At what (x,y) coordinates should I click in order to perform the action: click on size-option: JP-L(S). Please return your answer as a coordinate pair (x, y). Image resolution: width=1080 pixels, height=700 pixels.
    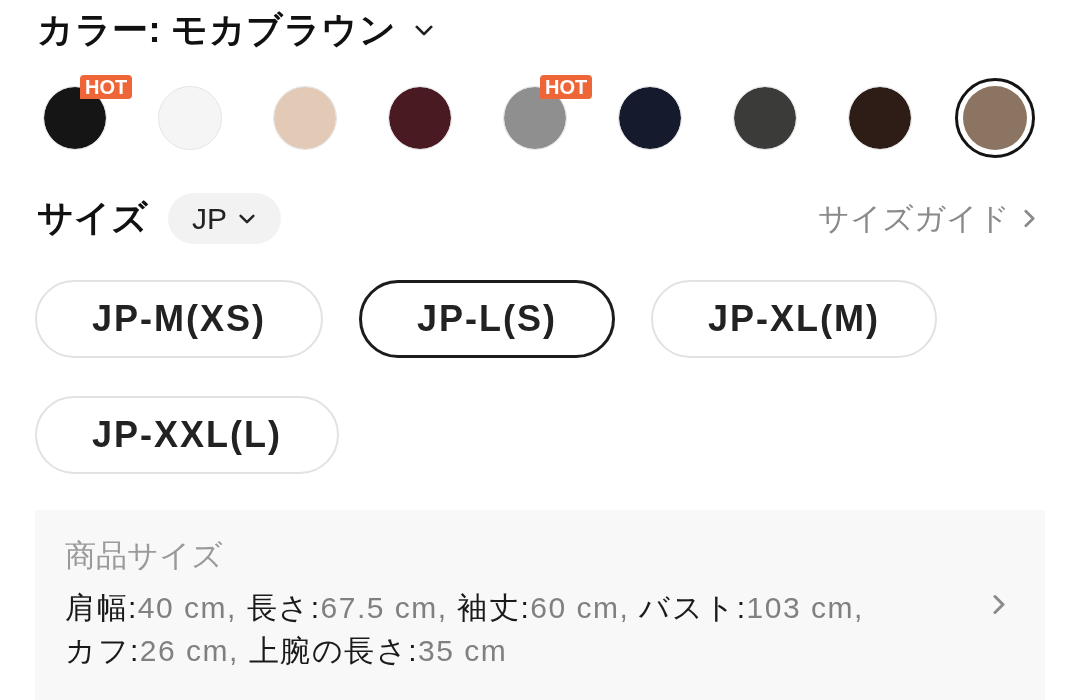
    Looking at the image, I should click on (487, 319).